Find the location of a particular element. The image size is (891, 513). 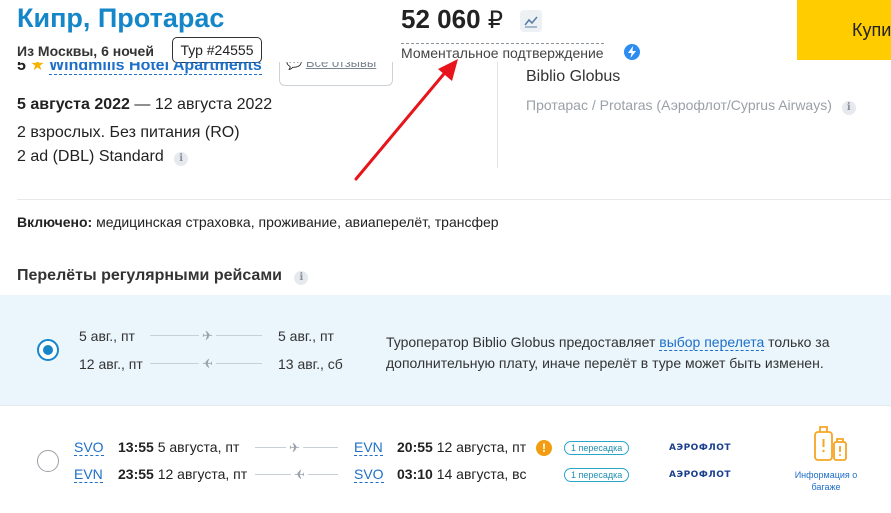

tour-price: 52 060 ₽ is located at coordinates (452, 19).